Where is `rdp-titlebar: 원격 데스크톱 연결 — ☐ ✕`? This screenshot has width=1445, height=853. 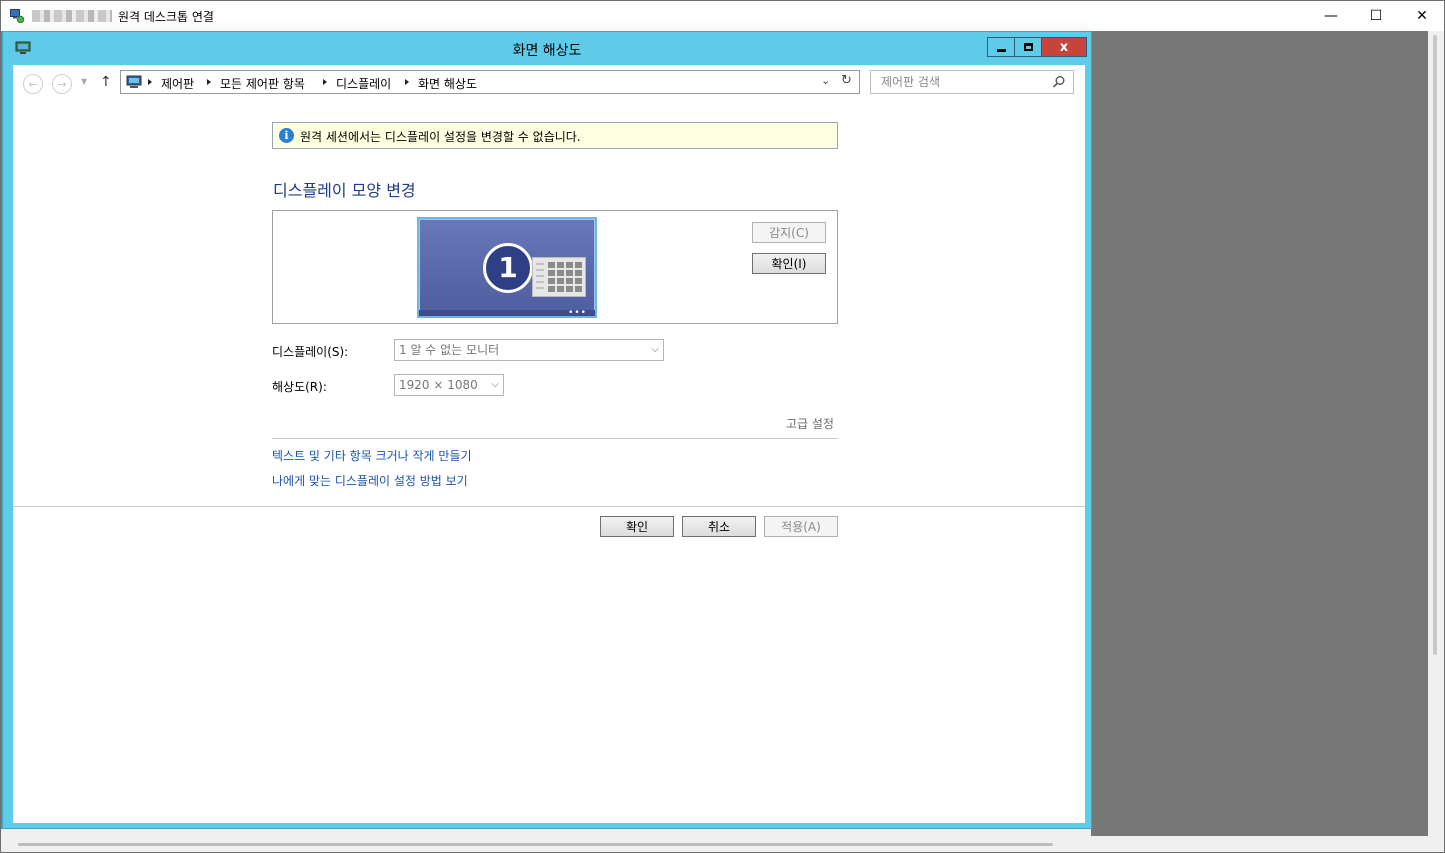 rdp-titlebar: 원격 데스크톱 연결 — ☐ ✕ is located at coordinates (722, 16).